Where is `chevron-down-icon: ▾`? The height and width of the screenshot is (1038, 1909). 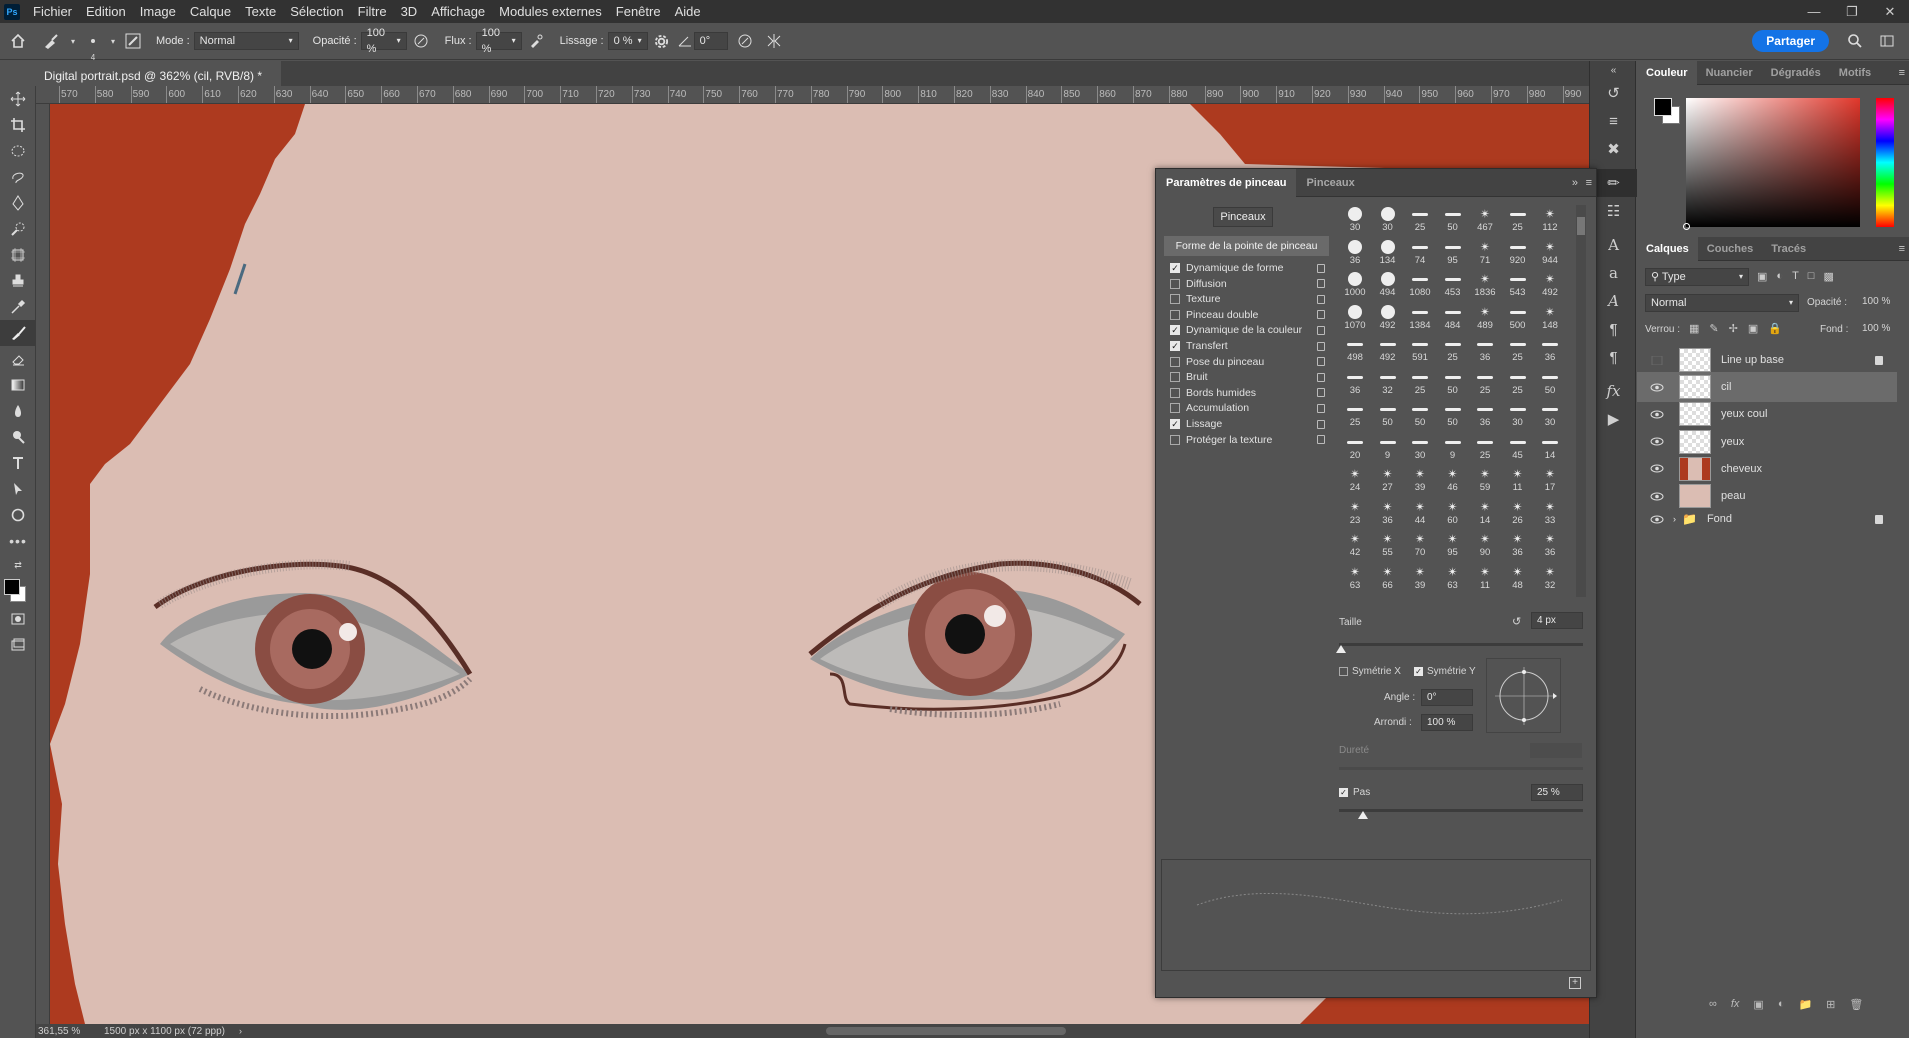 chevron-down-icon: ▾ is located at coordinates (73, 41).